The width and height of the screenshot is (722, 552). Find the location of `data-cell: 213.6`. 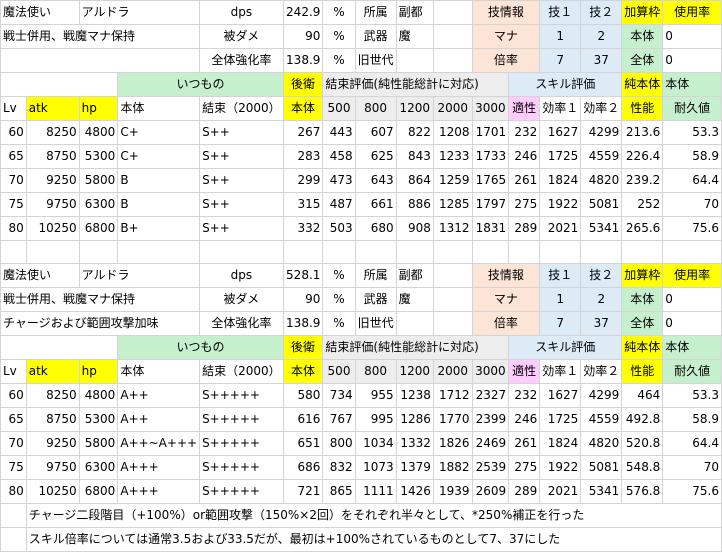

data-cell: 213.6 is located at coordinates (642, 132).